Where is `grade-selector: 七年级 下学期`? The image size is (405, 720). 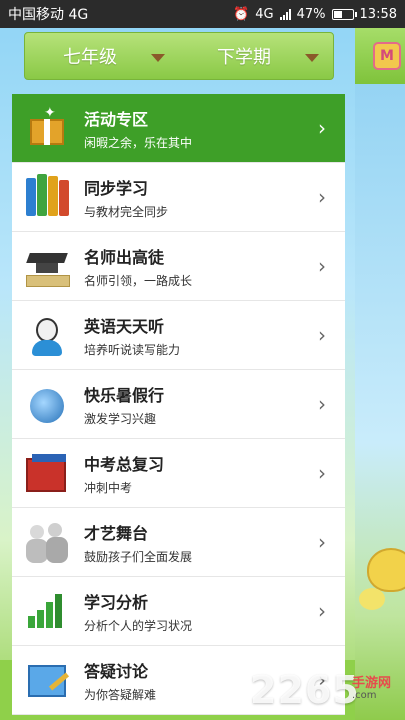 grade-selector: 七年级 下学期 is located at coordinates (179, 56).